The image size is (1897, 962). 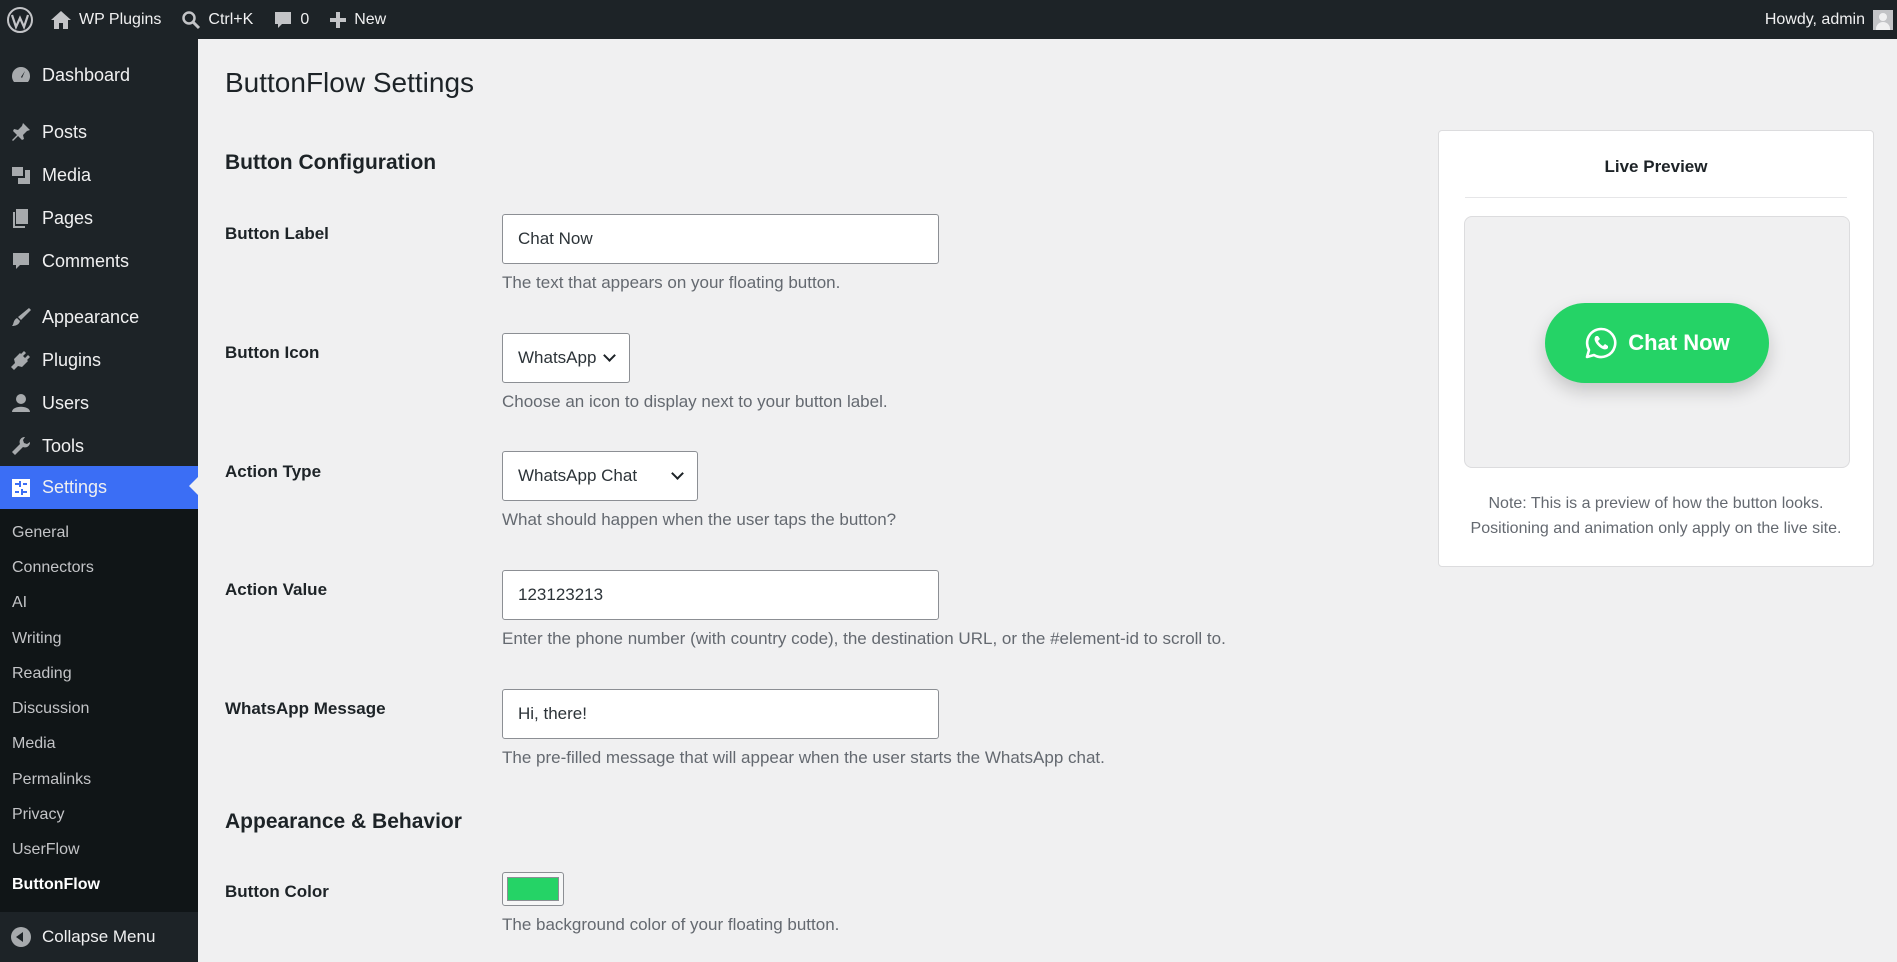 I want to click on button-label-label: Button Label, so click(x=277, y=233).